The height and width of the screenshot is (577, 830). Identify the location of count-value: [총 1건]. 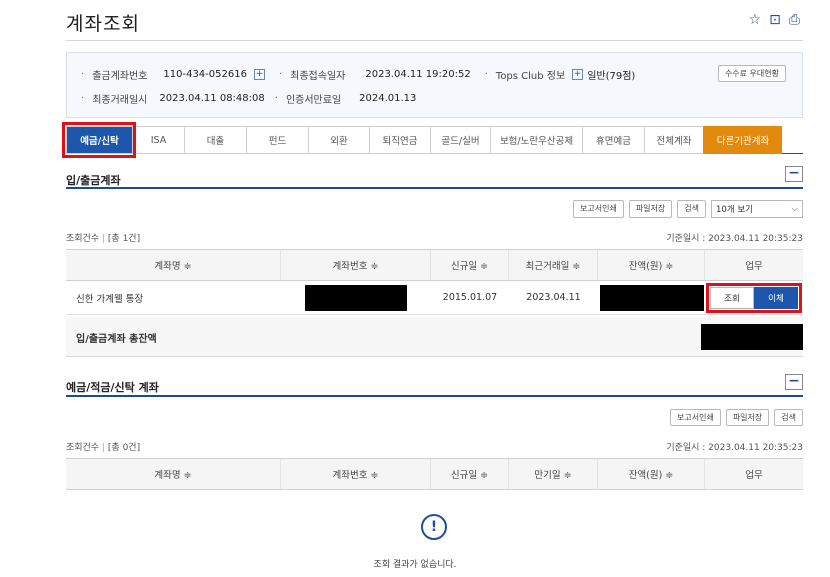
(124, 239).